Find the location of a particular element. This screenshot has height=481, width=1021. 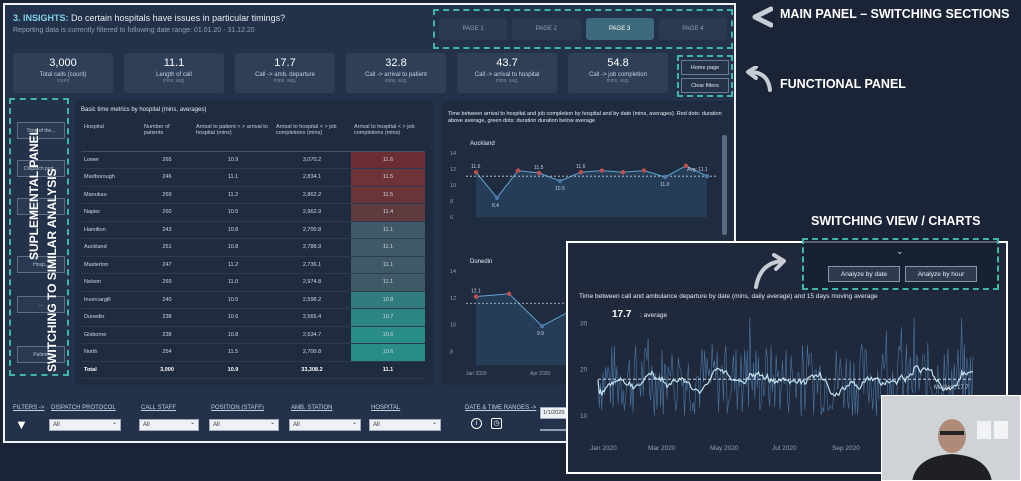

table-cell: 2,565.4 is located at coordinates (312, 317).